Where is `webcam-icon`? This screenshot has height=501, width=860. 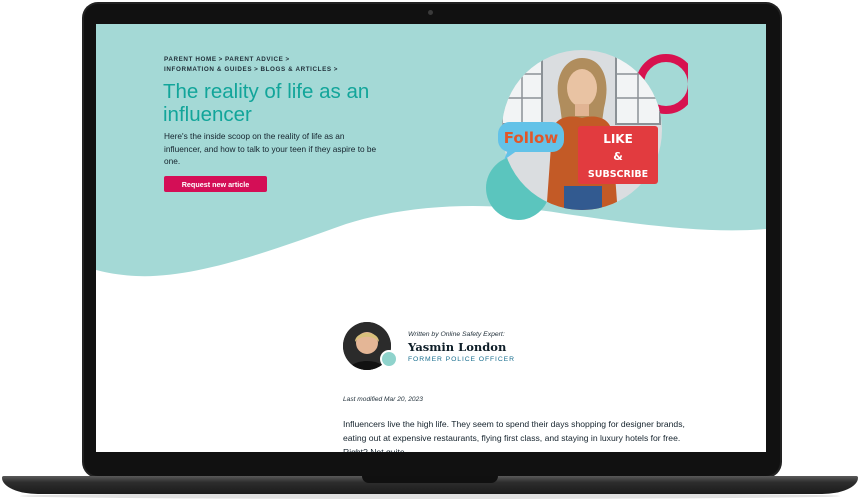
webcam-icon is located at coordinates (430, 12).